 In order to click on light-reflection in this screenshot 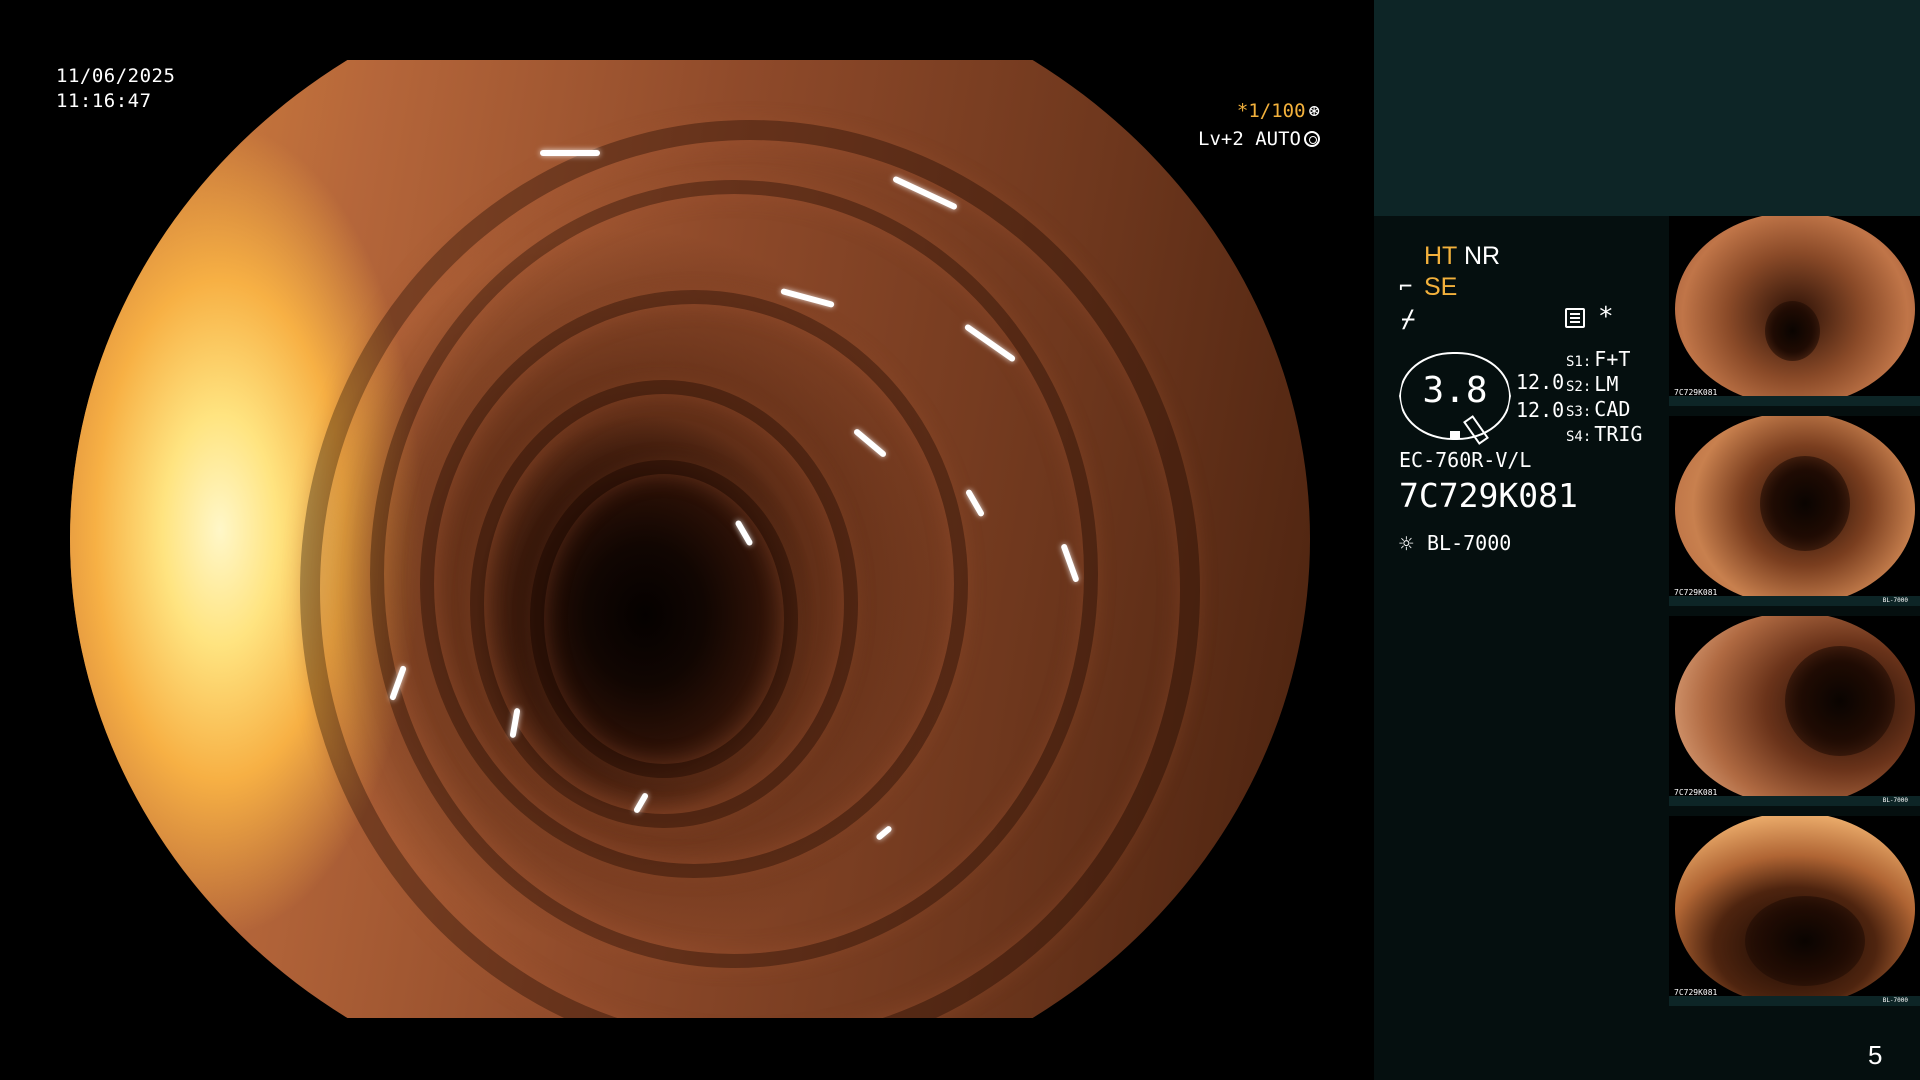, I will do `click(570, 153)`.